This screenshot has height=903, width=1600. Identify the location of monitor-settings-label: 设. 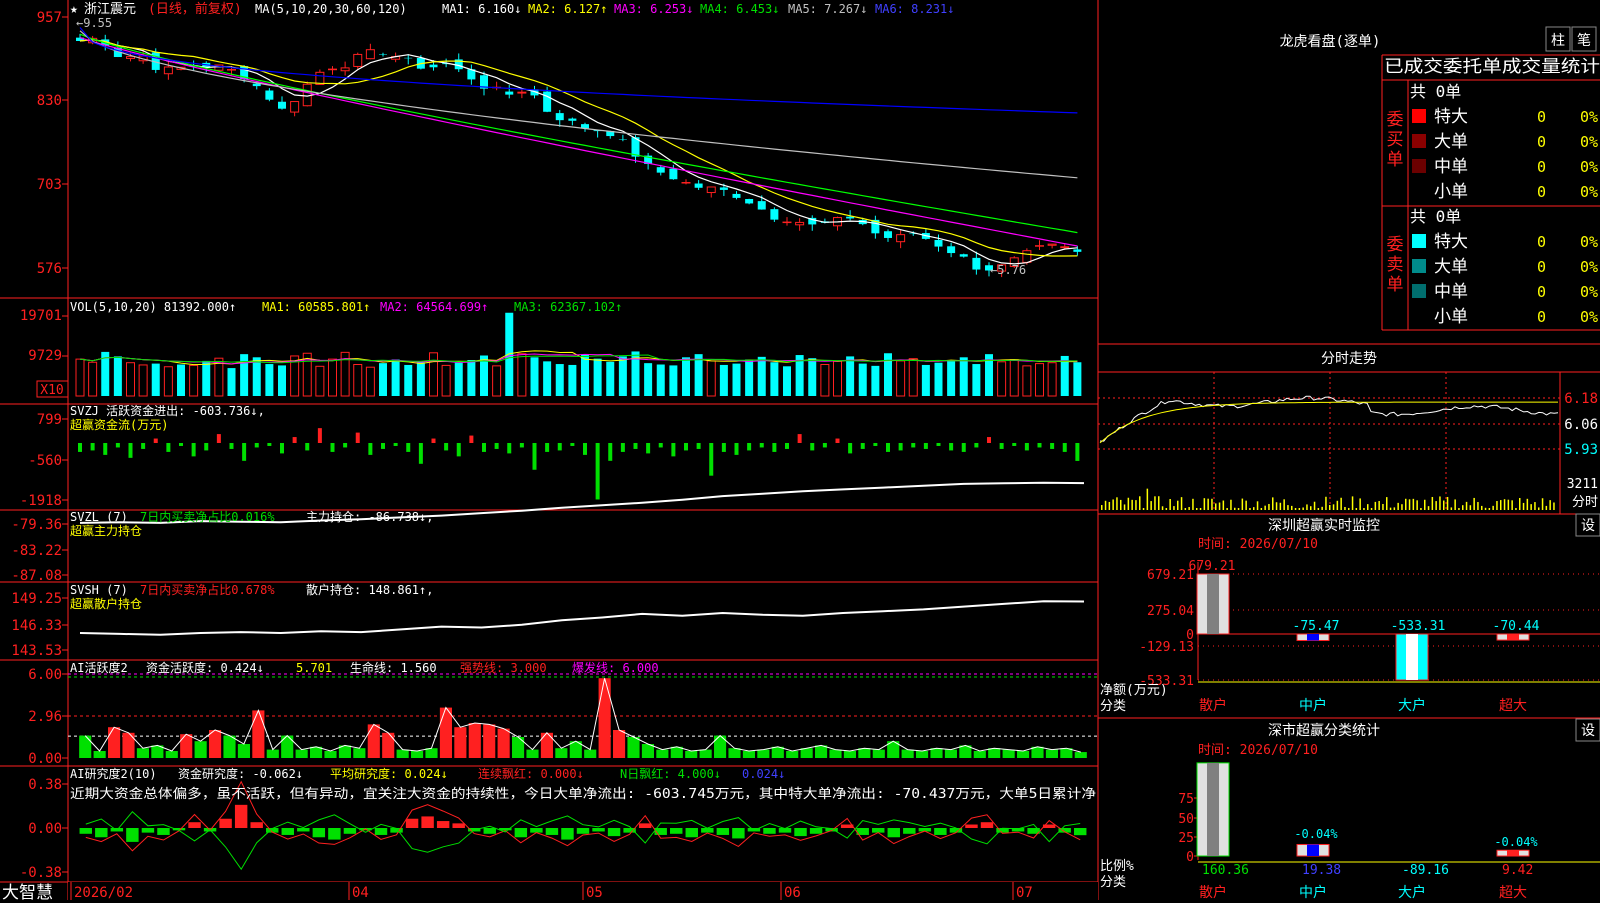
(1588, 526).